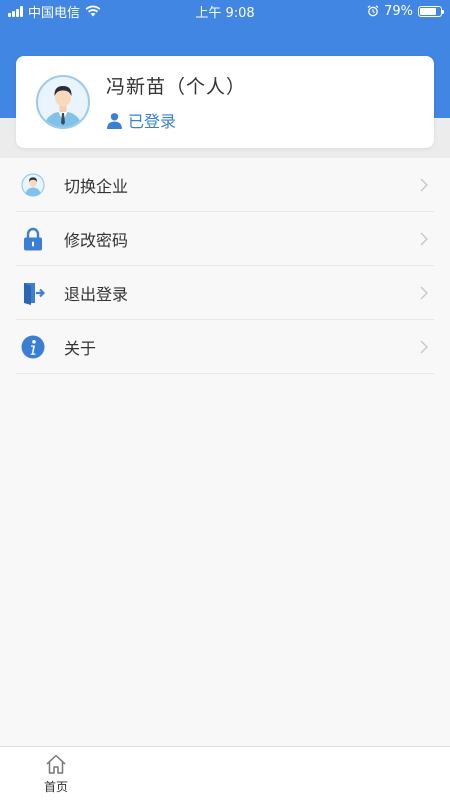 The image size is (450, 800). I want to click on battery-fill, so click(428, 11).